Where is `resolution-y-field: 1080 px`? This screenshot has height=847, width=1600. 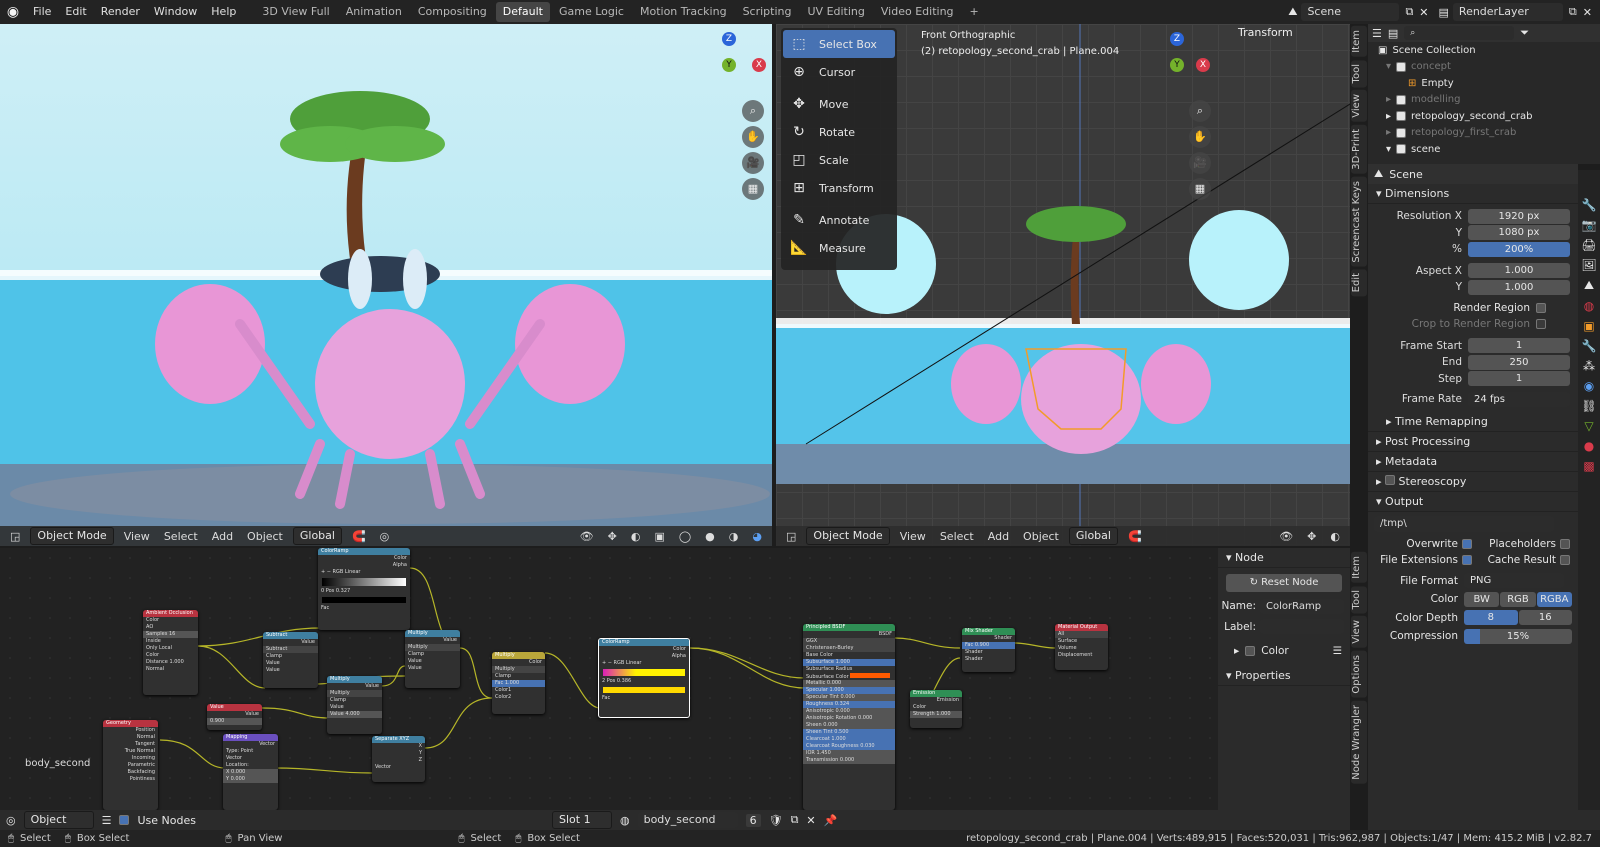 resolution-y-field: 1080 px is located at coordinates (1519, 233).